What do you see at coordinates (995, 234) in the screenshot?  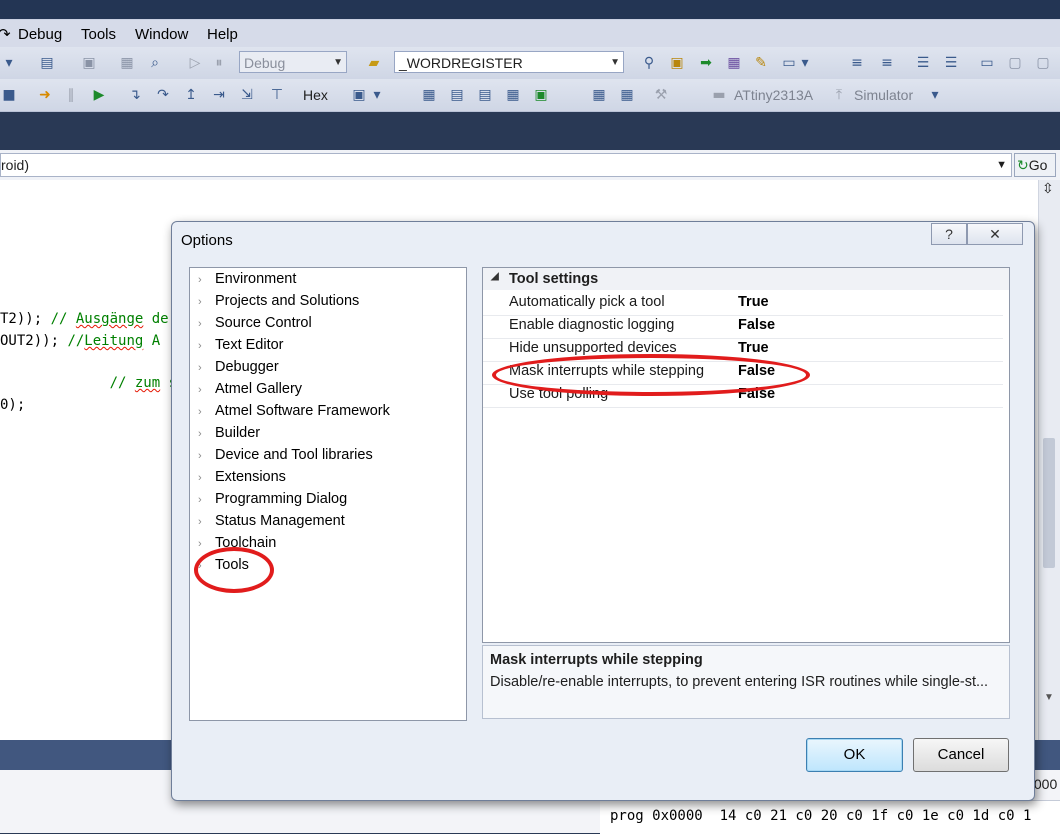 I see `close-button: ✕` at bounding box center [995, 234].